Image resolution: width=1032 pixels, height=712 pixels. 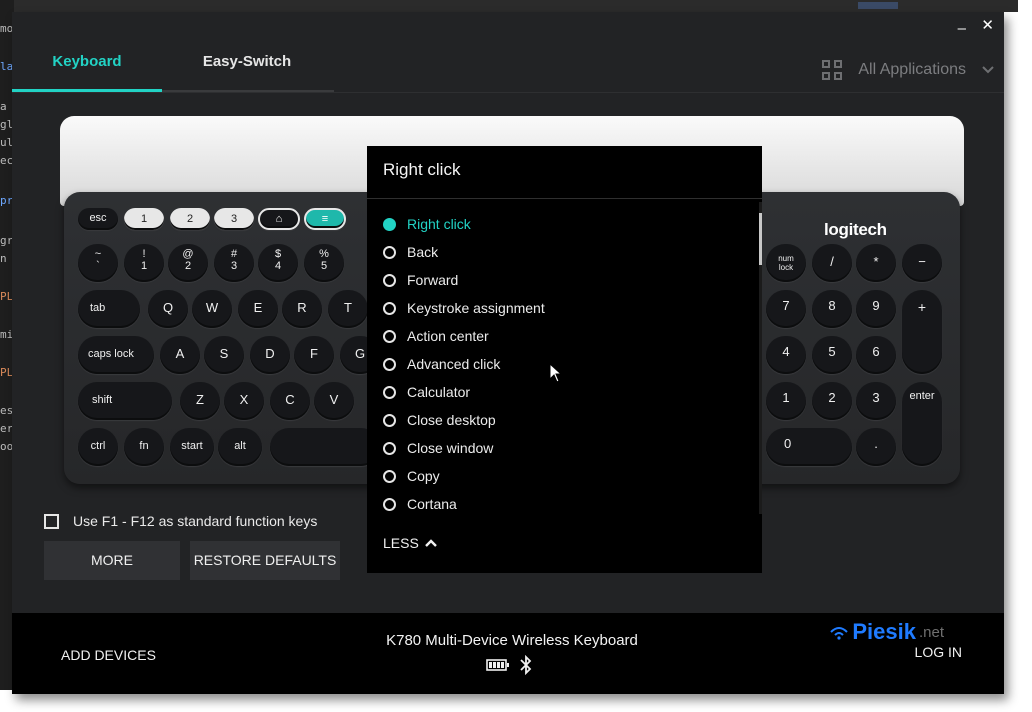 What do you see at coordinates (564, 392) in the screenshot?
I see `option-calculator: Calculator` at bounding box center [564, 392].